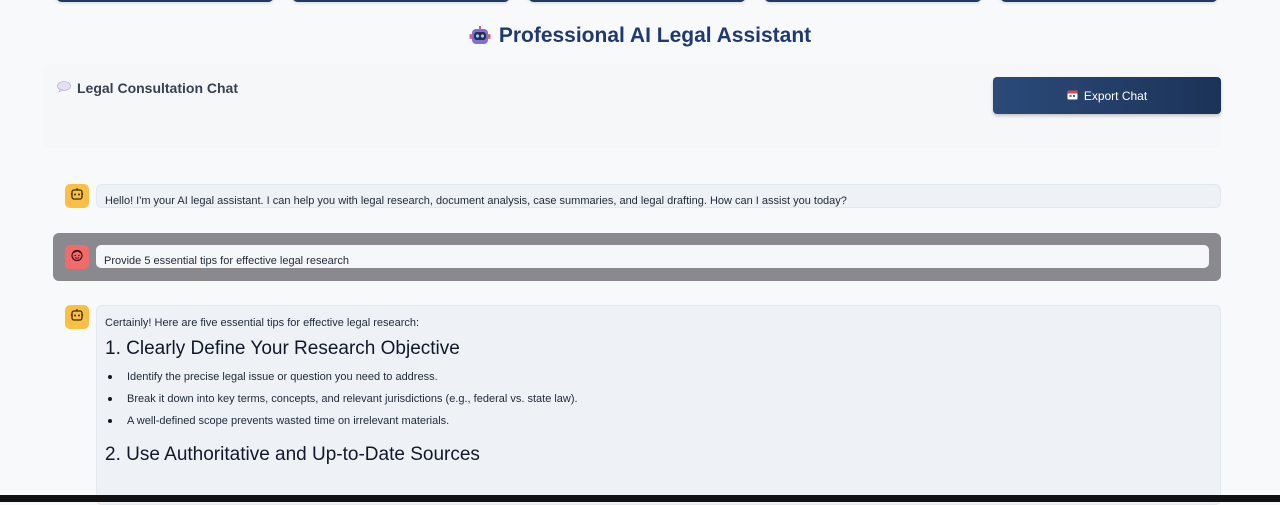  I want to click on top-card-row, so click(640, 2).